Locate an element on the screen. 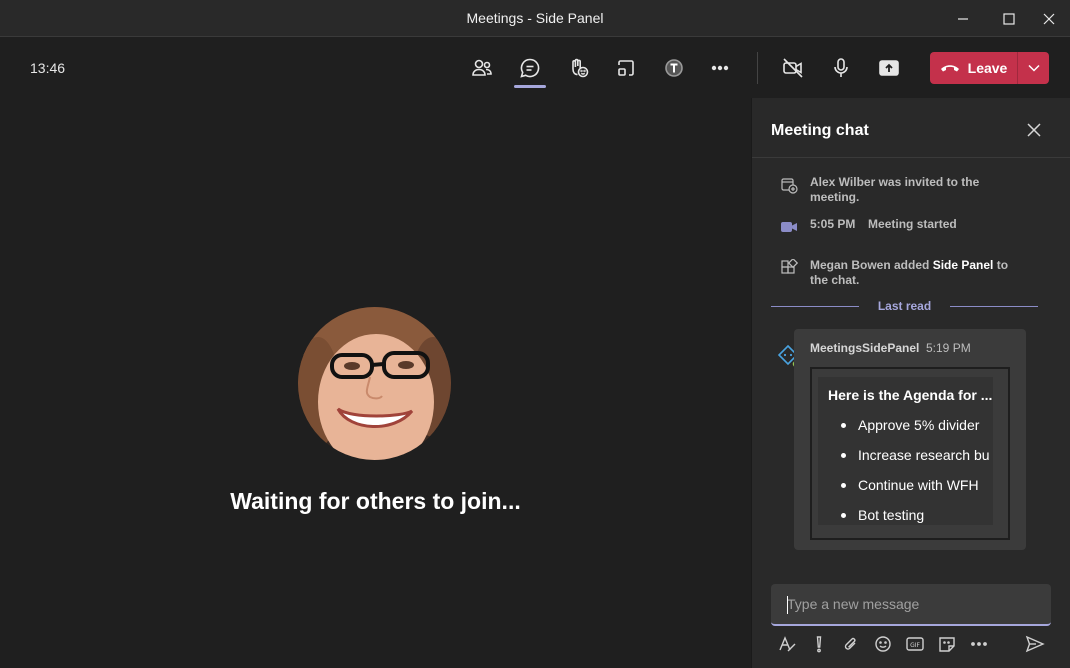 This screenshot has width=1070, height=668. message-input is located at coordinates (911, 604).